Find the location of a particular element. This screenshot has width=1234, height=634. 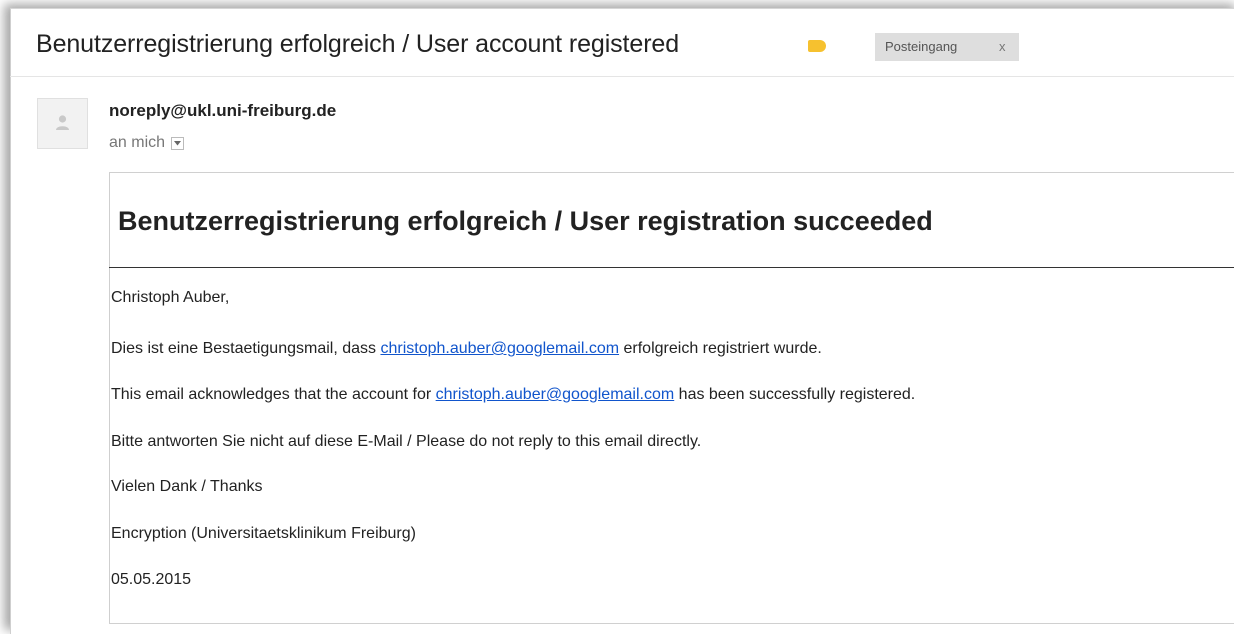

message-date: 05.05.2015 is located at coordinates (151, 579).